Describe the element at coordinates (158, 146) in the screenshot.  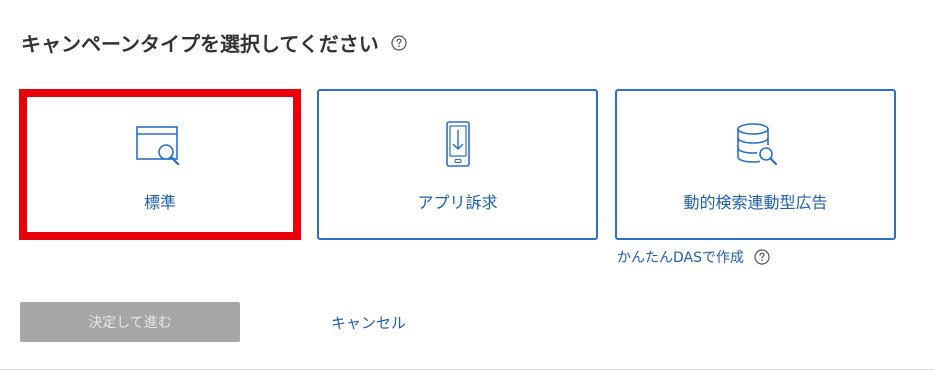
I see `browser-search-icon` at that location.